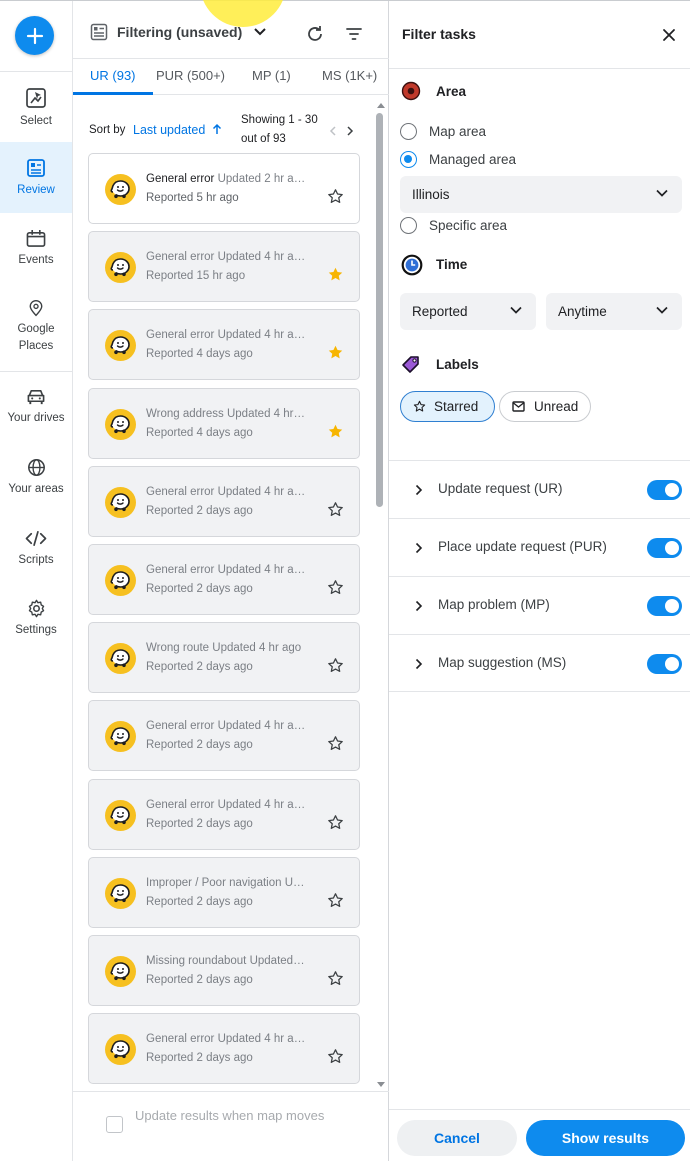 This screenshot has height=1161, width=690. Describe the element at coordinates (315, 34) in the screenshot. I see `refresh-icon` at that location.